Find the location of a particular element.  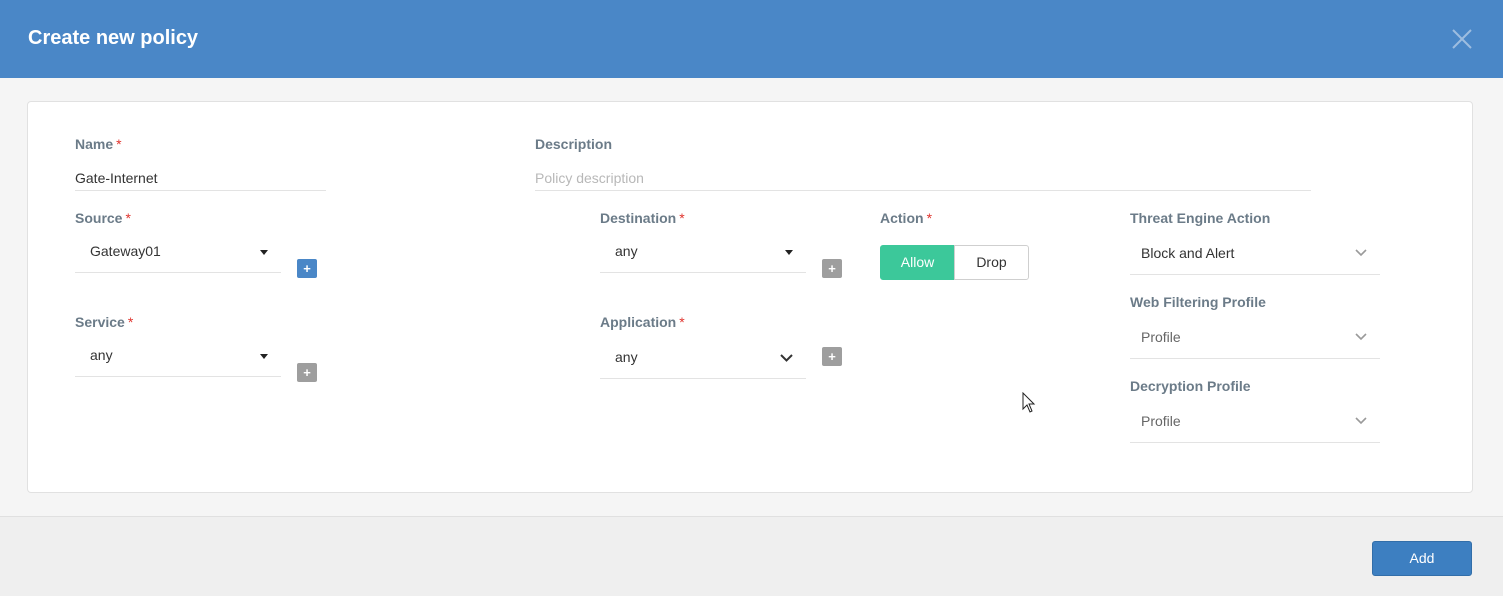

description-label: Description is located at coordinates (574, 144).